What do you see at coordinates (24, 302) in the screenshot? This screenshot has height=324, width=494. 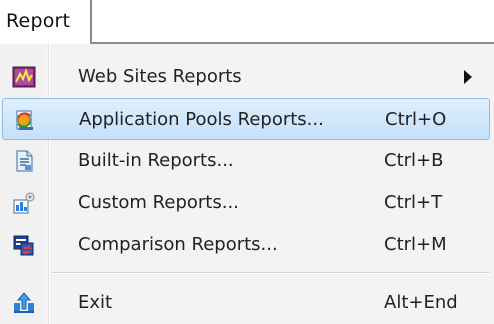 I see `exit-icon` at bounding box center [24, 302].